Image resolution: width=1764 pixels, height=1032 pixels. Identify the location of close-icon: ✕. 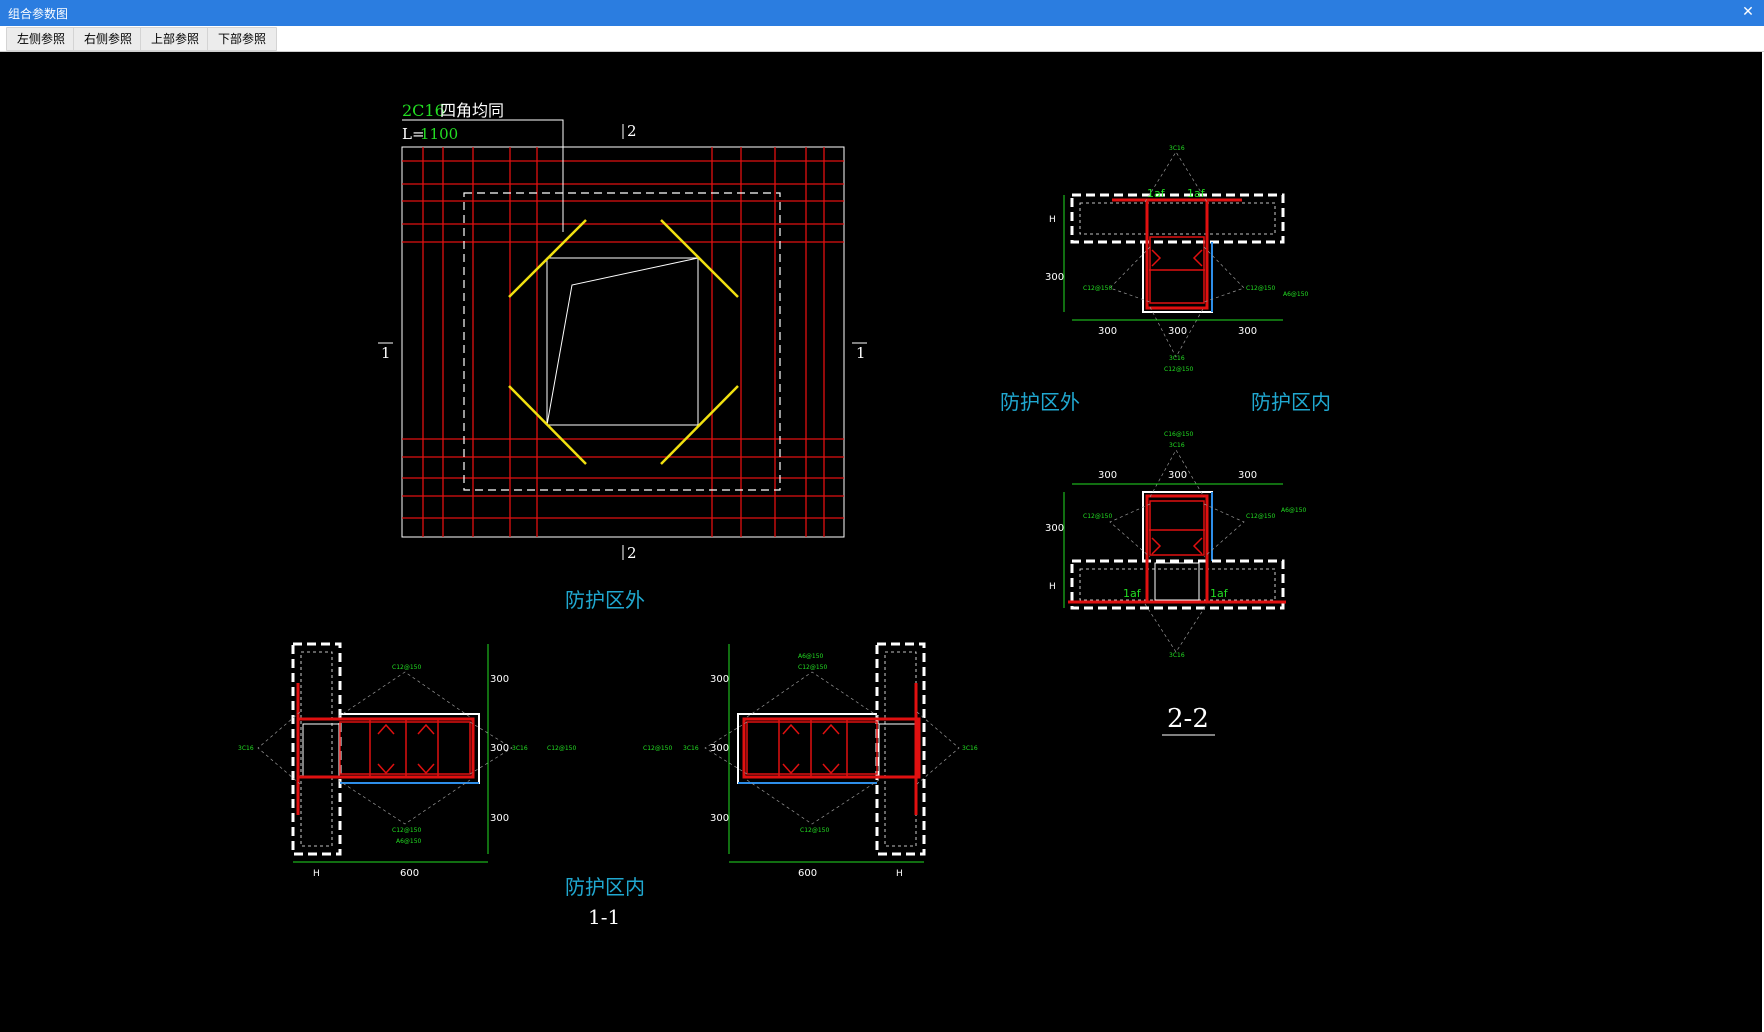
(1748, 12).